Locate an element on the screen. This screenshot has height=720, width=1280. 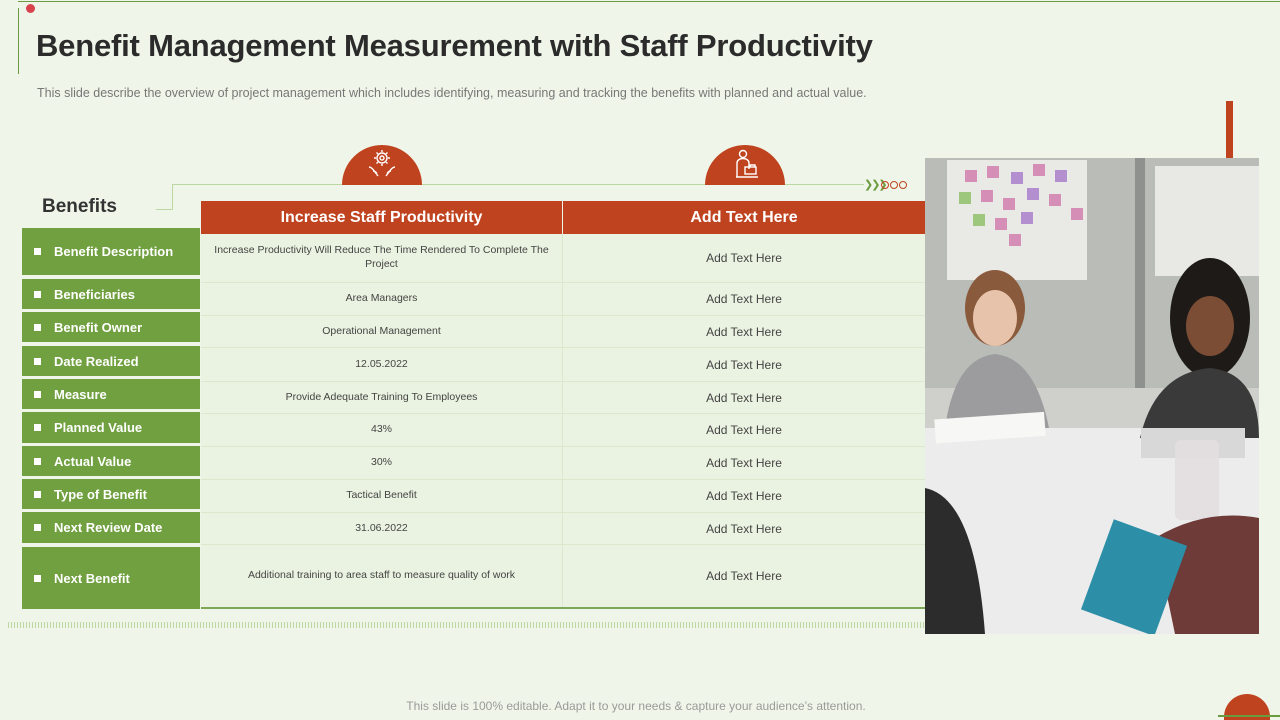
col1-icon-badge is located at coordinates (382, 165).